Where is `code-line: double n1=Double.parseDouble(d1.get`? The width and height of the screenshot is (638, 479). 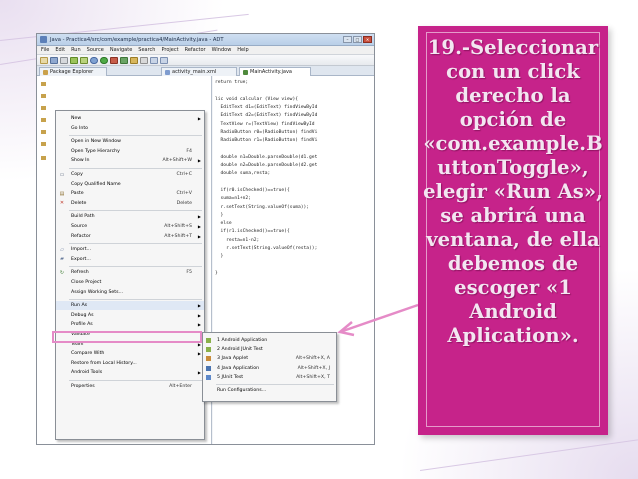 code-line: double n1=Double.parseDouble(d1.get is located at coordinates (266, 157).